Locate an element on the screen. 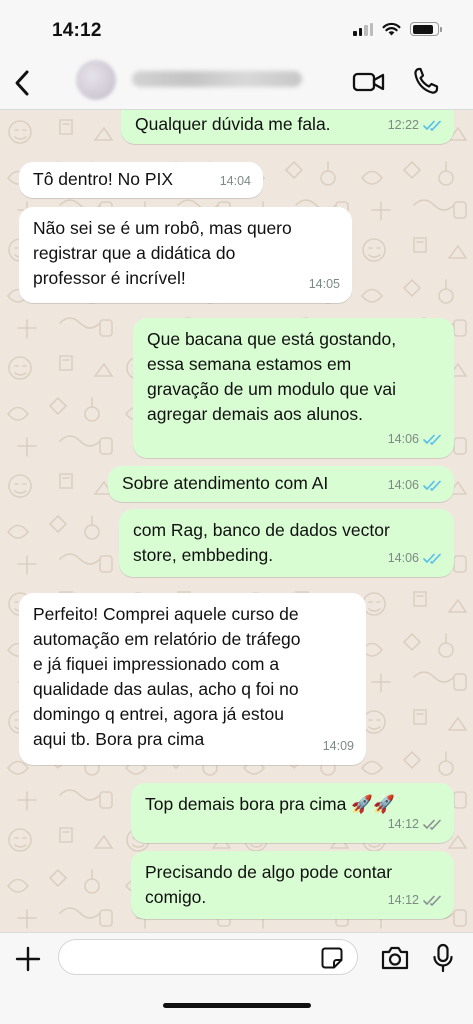 This screenshot has height=1024, width=473. message-bubble-incoming: Tô dentro! No PIX 14:04 is located at coordinates (141, 180).